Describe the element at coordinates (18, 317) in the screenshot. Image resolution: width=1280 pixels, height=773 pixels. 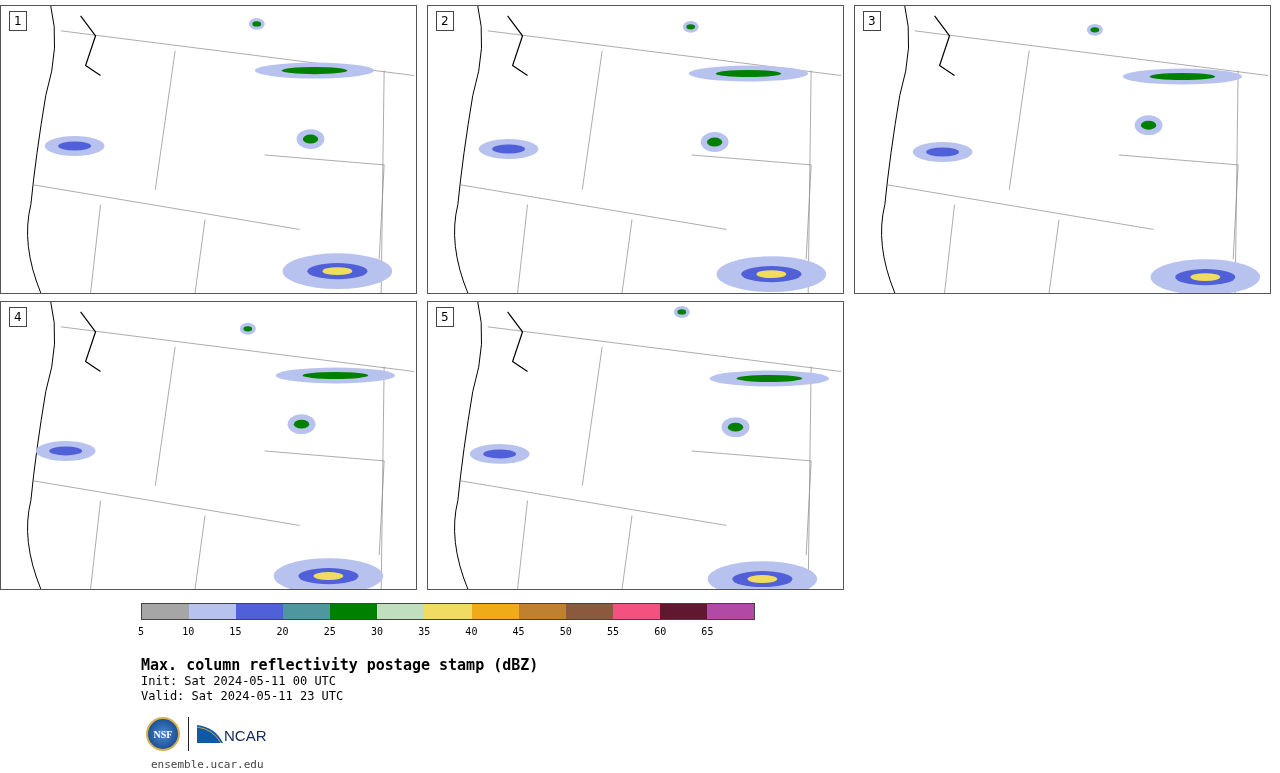
I see `panel-number: 4` at that location.